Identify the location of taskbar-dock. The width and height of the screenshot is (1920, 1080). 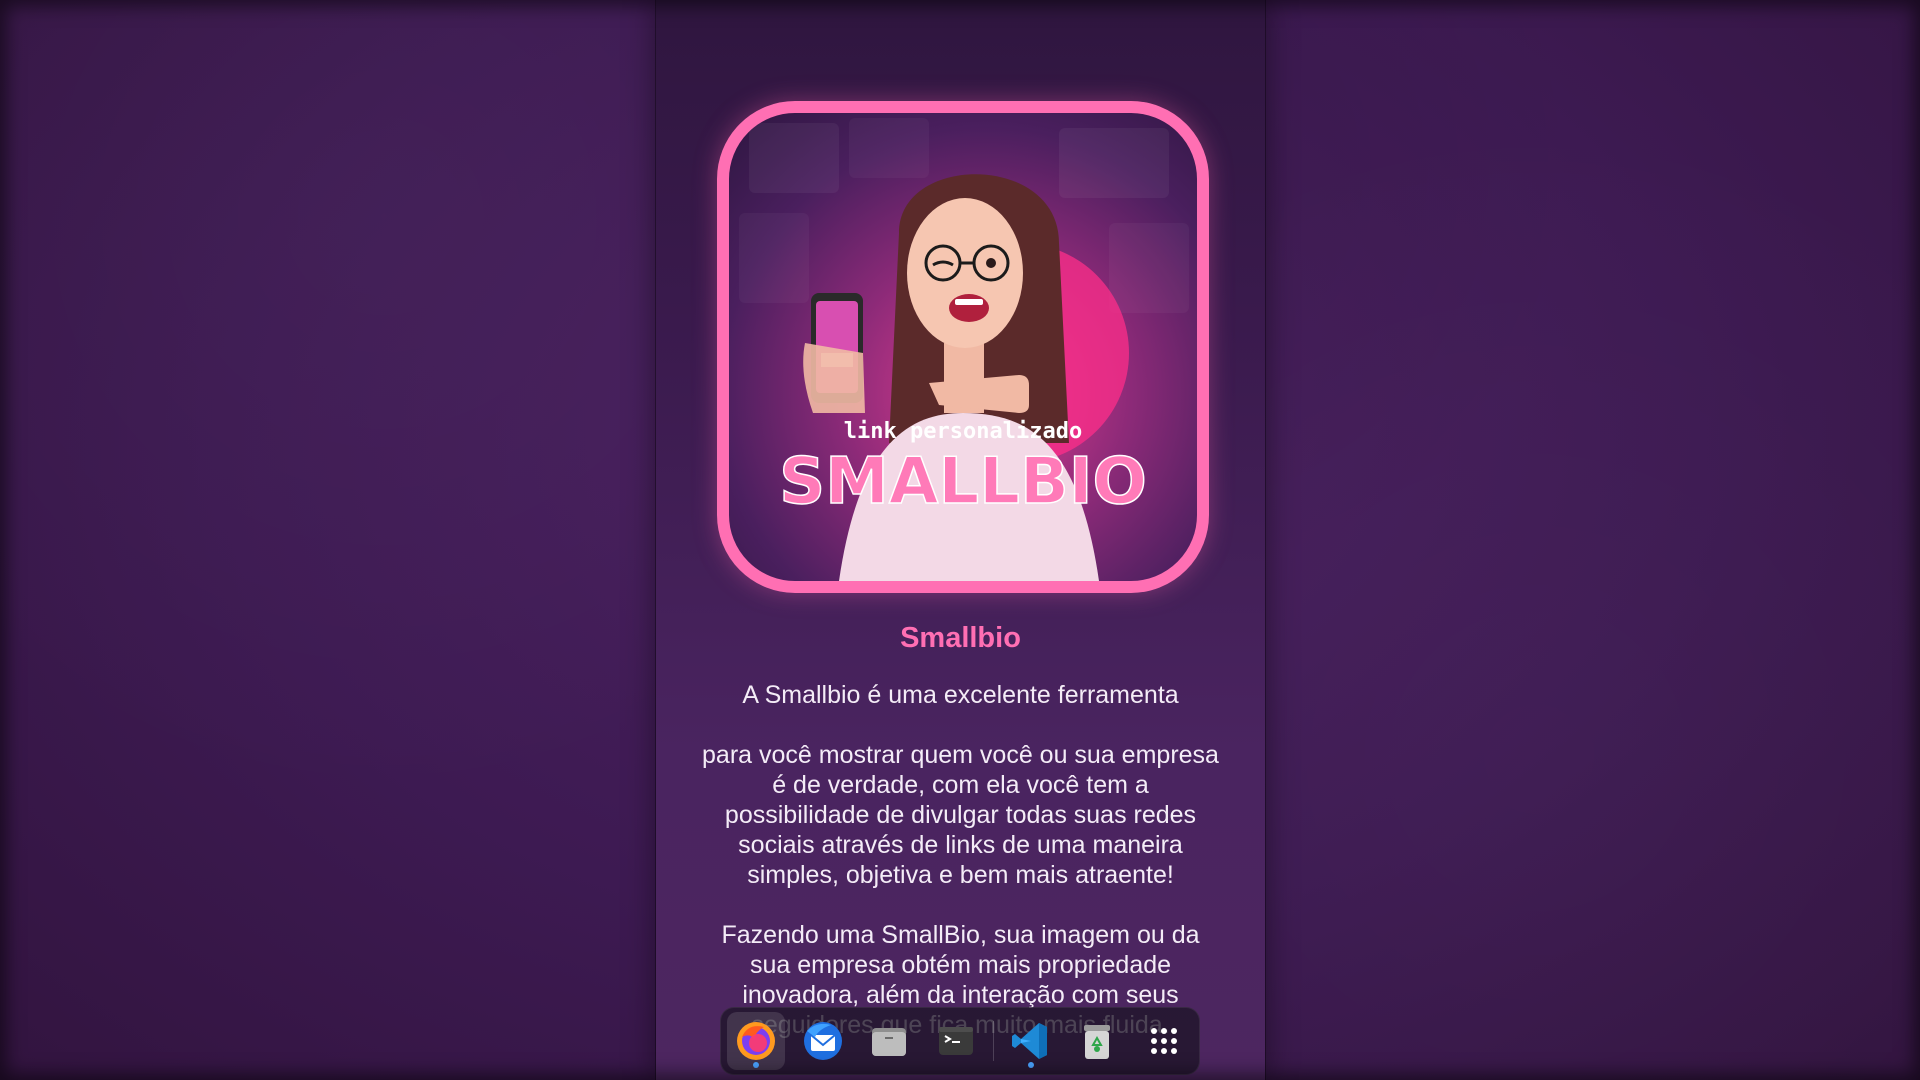
(960, 1041).